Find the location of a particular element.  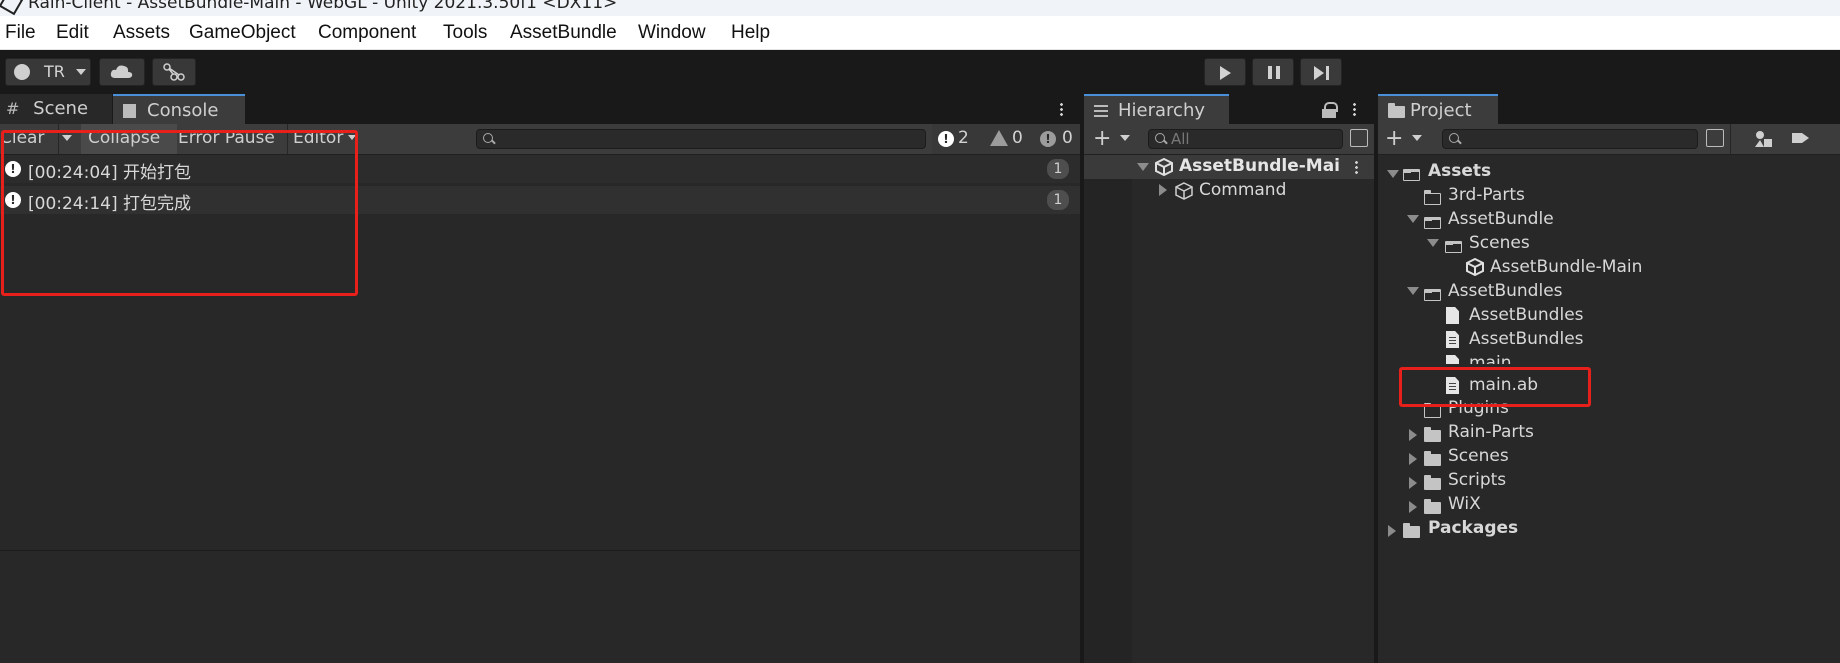

filter-by-label-icon is located at coordinates (1801, 138).